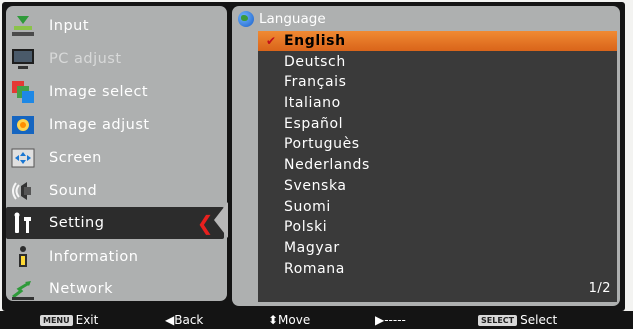  Describe the element at coordinates (99, 125) in the screenshot. I see `menu-item-label: Image adjust` at that location.